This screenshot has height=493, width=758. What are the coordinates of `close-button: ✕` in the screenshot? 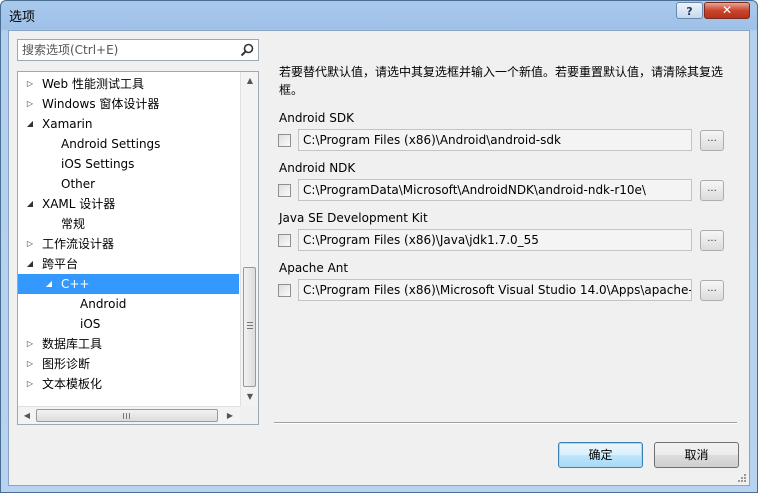 It's located at (727, 10).